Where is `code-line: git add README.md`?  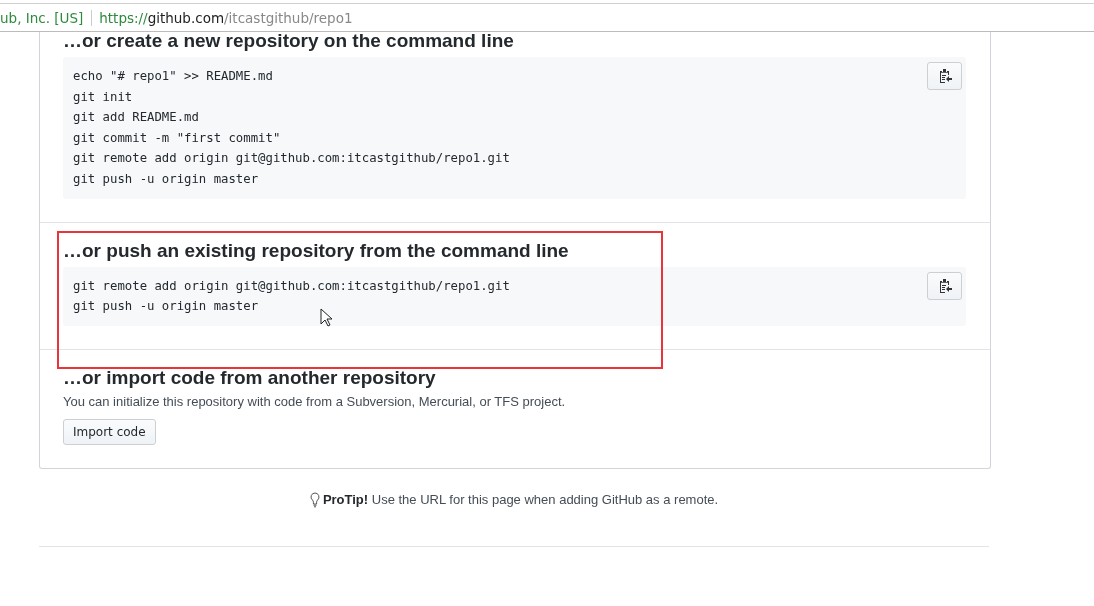
code-line: git add README.md is located at coordinates (136, 118).